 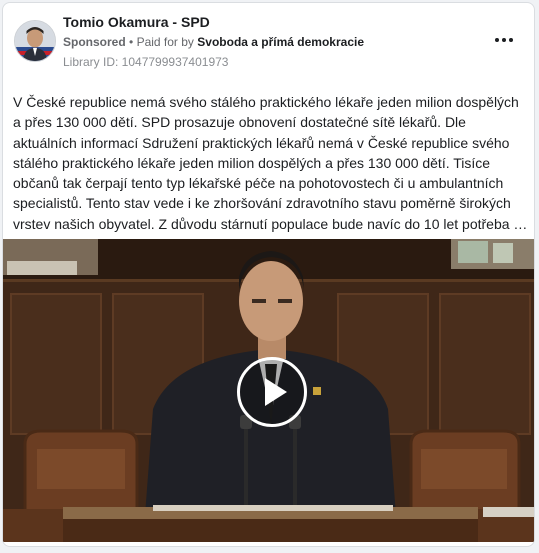 I want to click on funder-name: Svoboda a přímá demokracie, so click(x=280, y=42).